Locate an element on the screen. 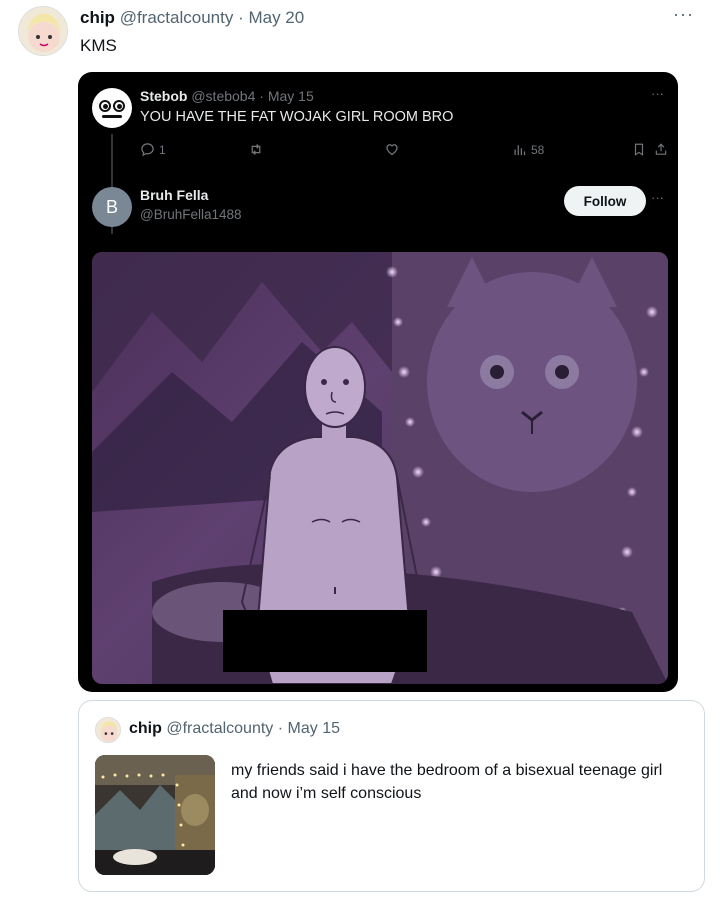 The height and width of the screenshot is (901, 720). tweet-header: chip @fractalcounty · May 20 is located at coordinates (192, 18).